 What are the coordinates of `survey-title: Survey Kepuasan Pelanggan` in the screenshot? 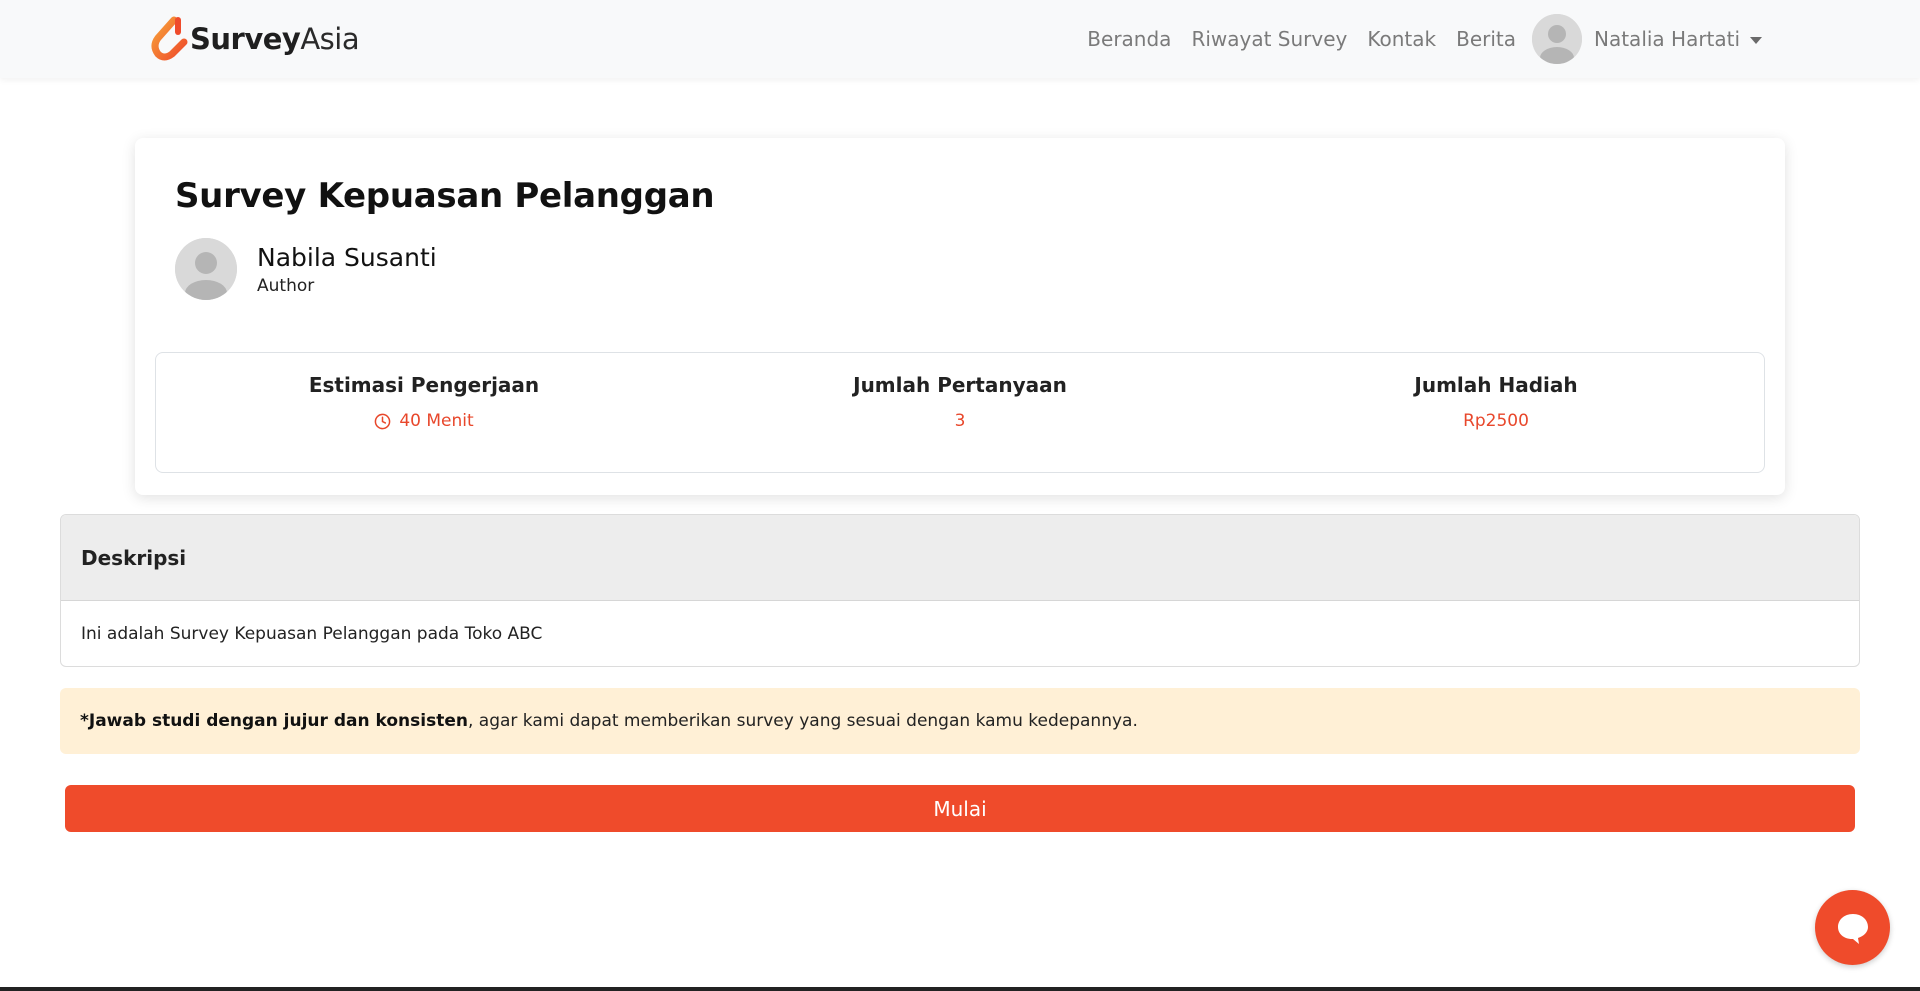 It's located at (445, 196).